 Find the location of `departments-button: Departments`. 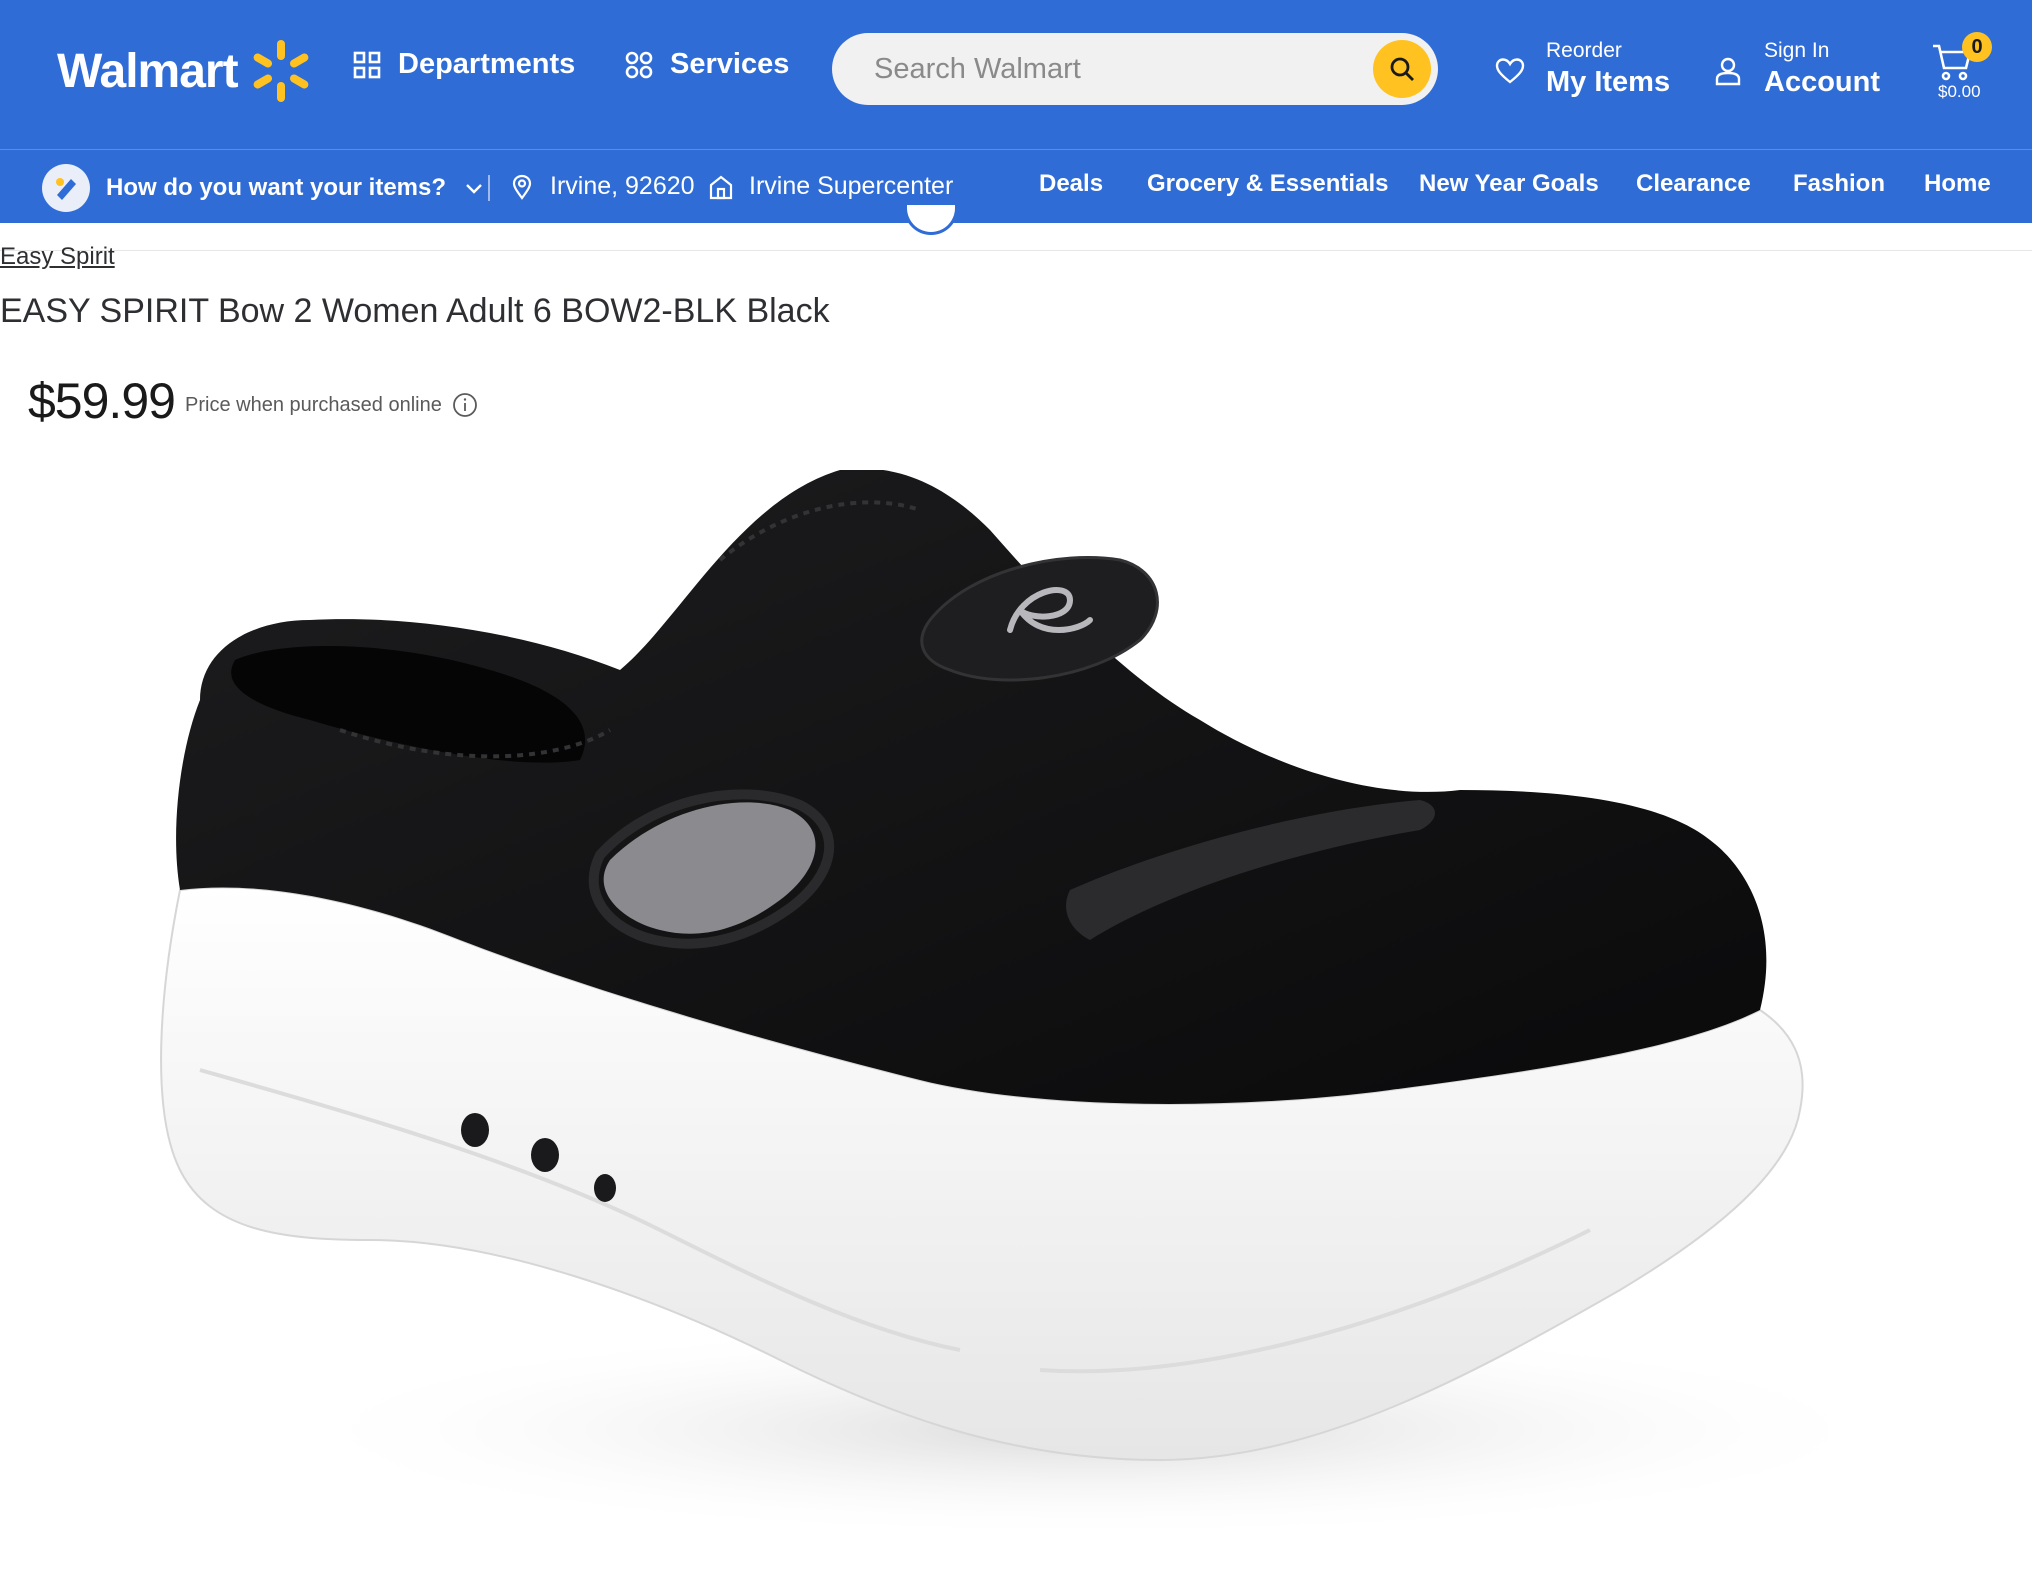

departments-button: Departments is located at coordinates (463, 64).